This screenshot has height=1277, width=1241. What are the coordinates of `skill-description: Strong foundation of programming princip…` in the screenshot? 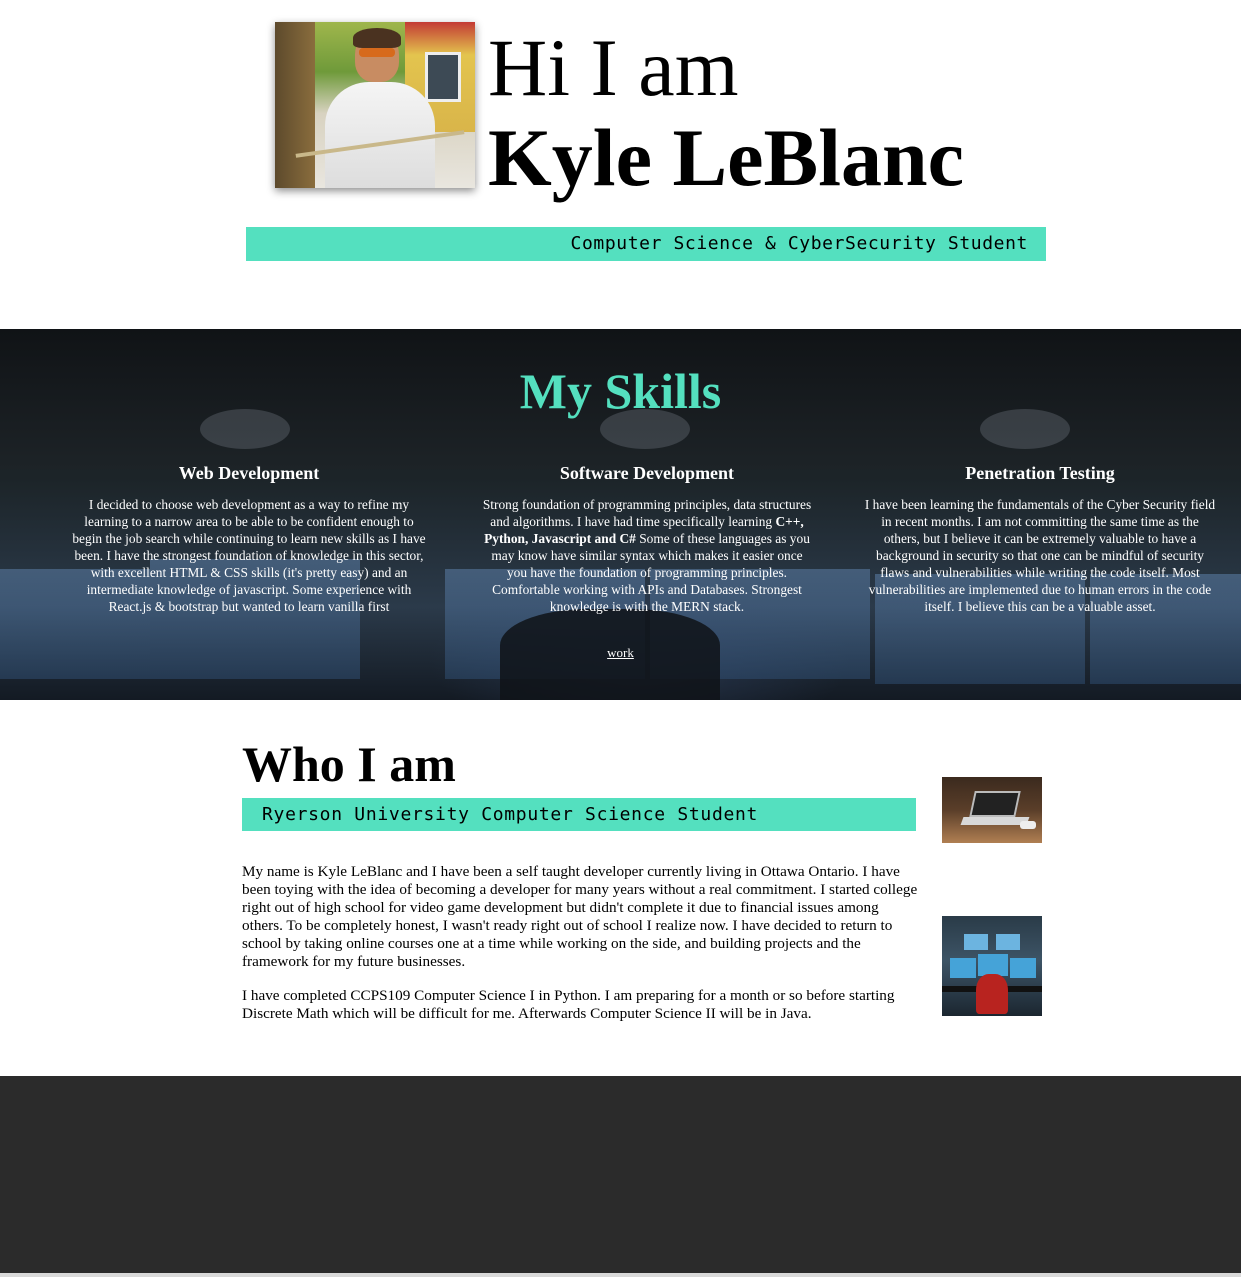 It's located at (647, 555).